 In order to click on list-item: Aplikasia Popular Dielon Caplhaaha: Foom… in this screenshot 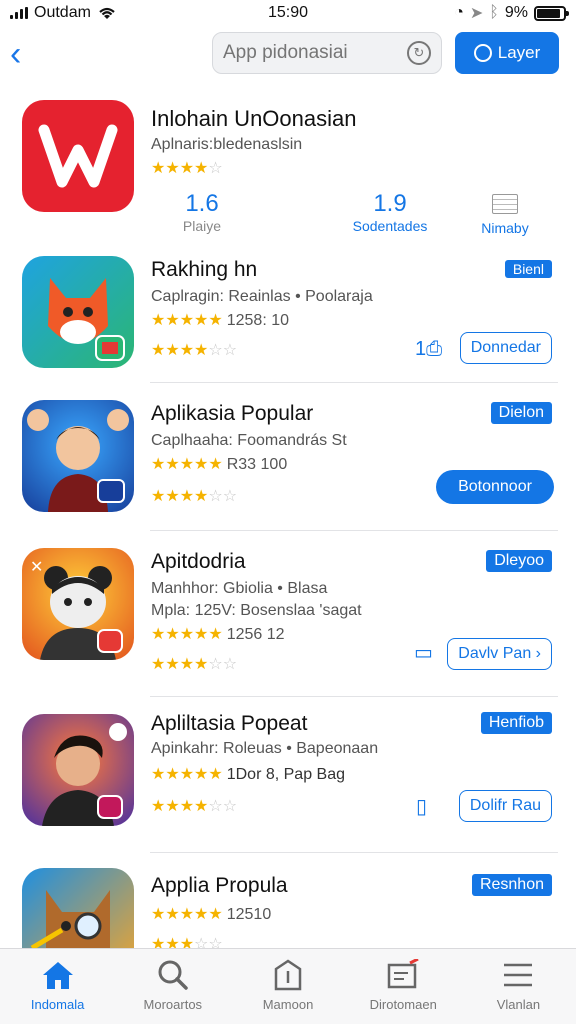, I will do `click(288, 468)`.